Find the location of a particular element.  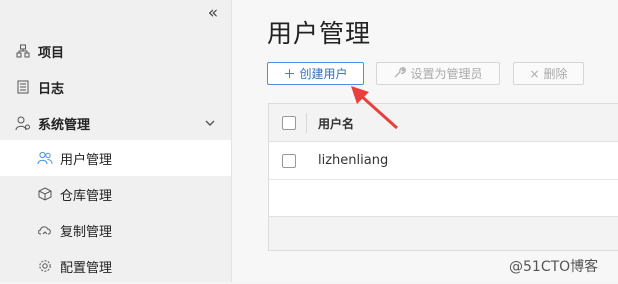

page-title: 用户管理 is located at coordinates (319, 33).